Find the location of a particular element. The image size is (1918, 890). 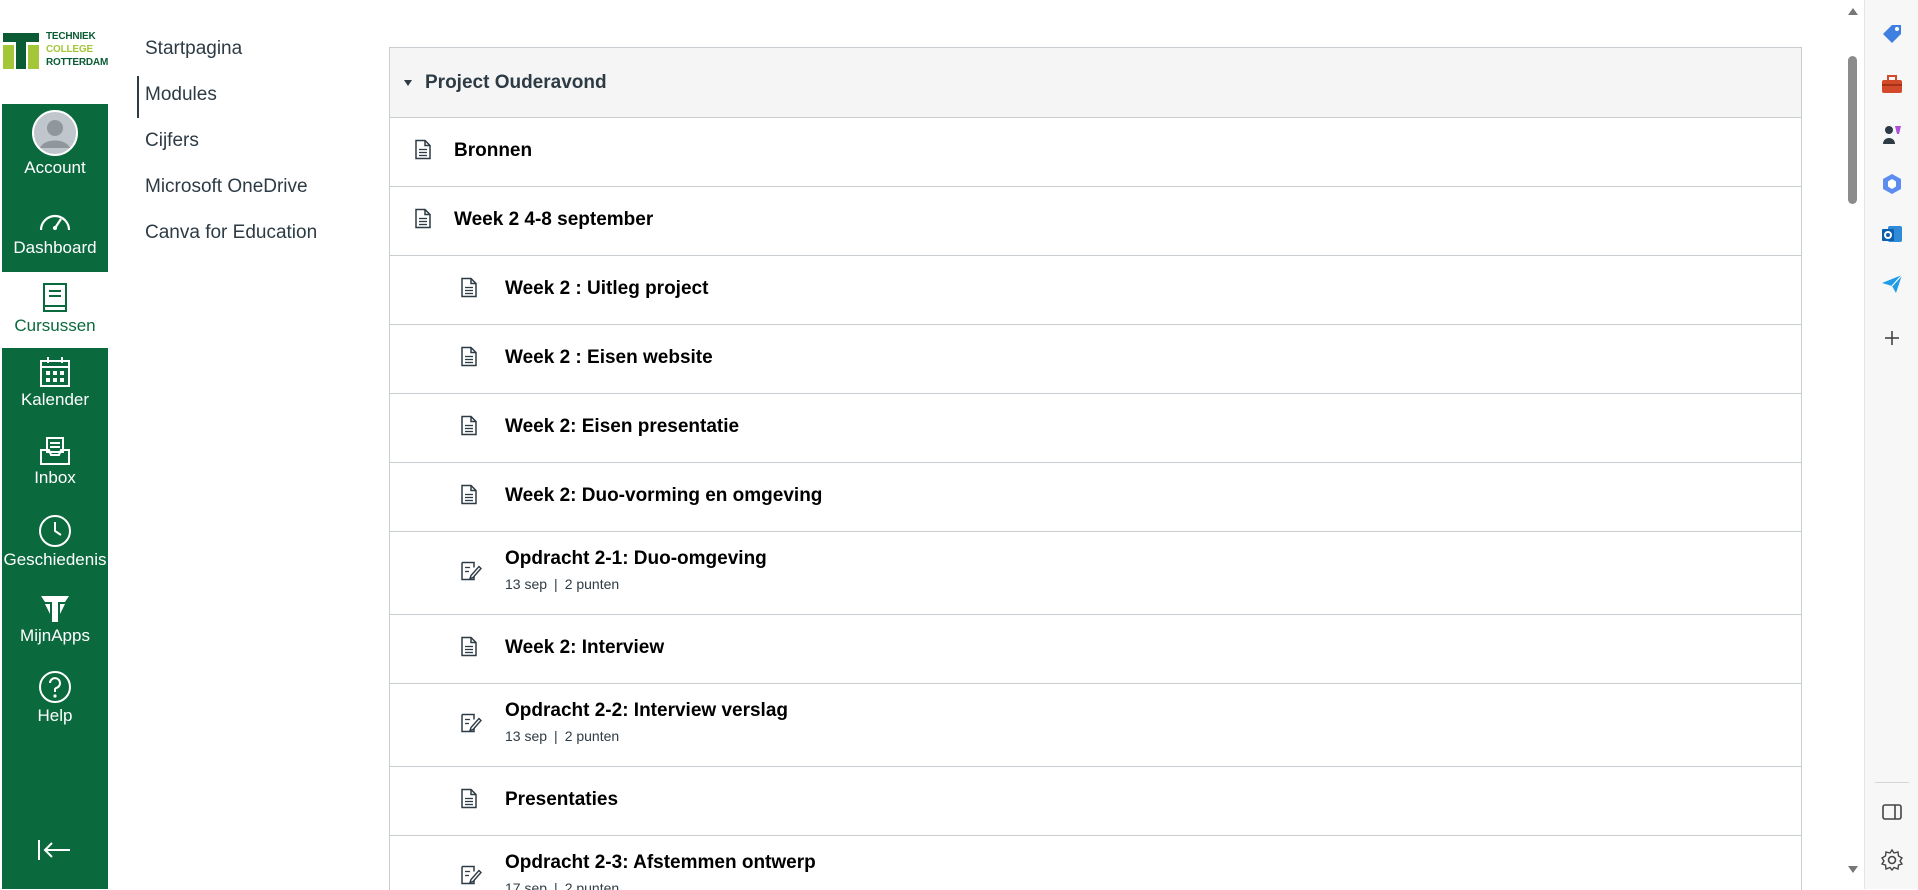

module-item: Week 2 : Eisen website is located at coordinates (1095, 359).